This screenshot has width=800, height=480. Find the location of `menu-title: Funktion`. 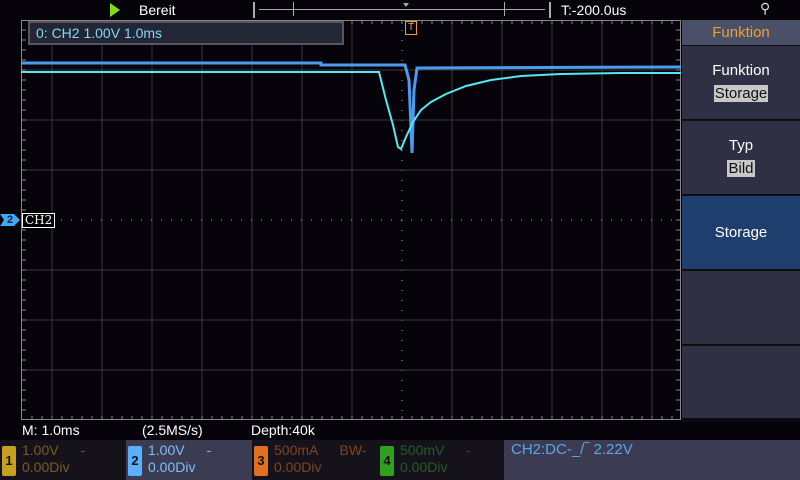

menu-title: Funktion is located at coordinates (741, 32).